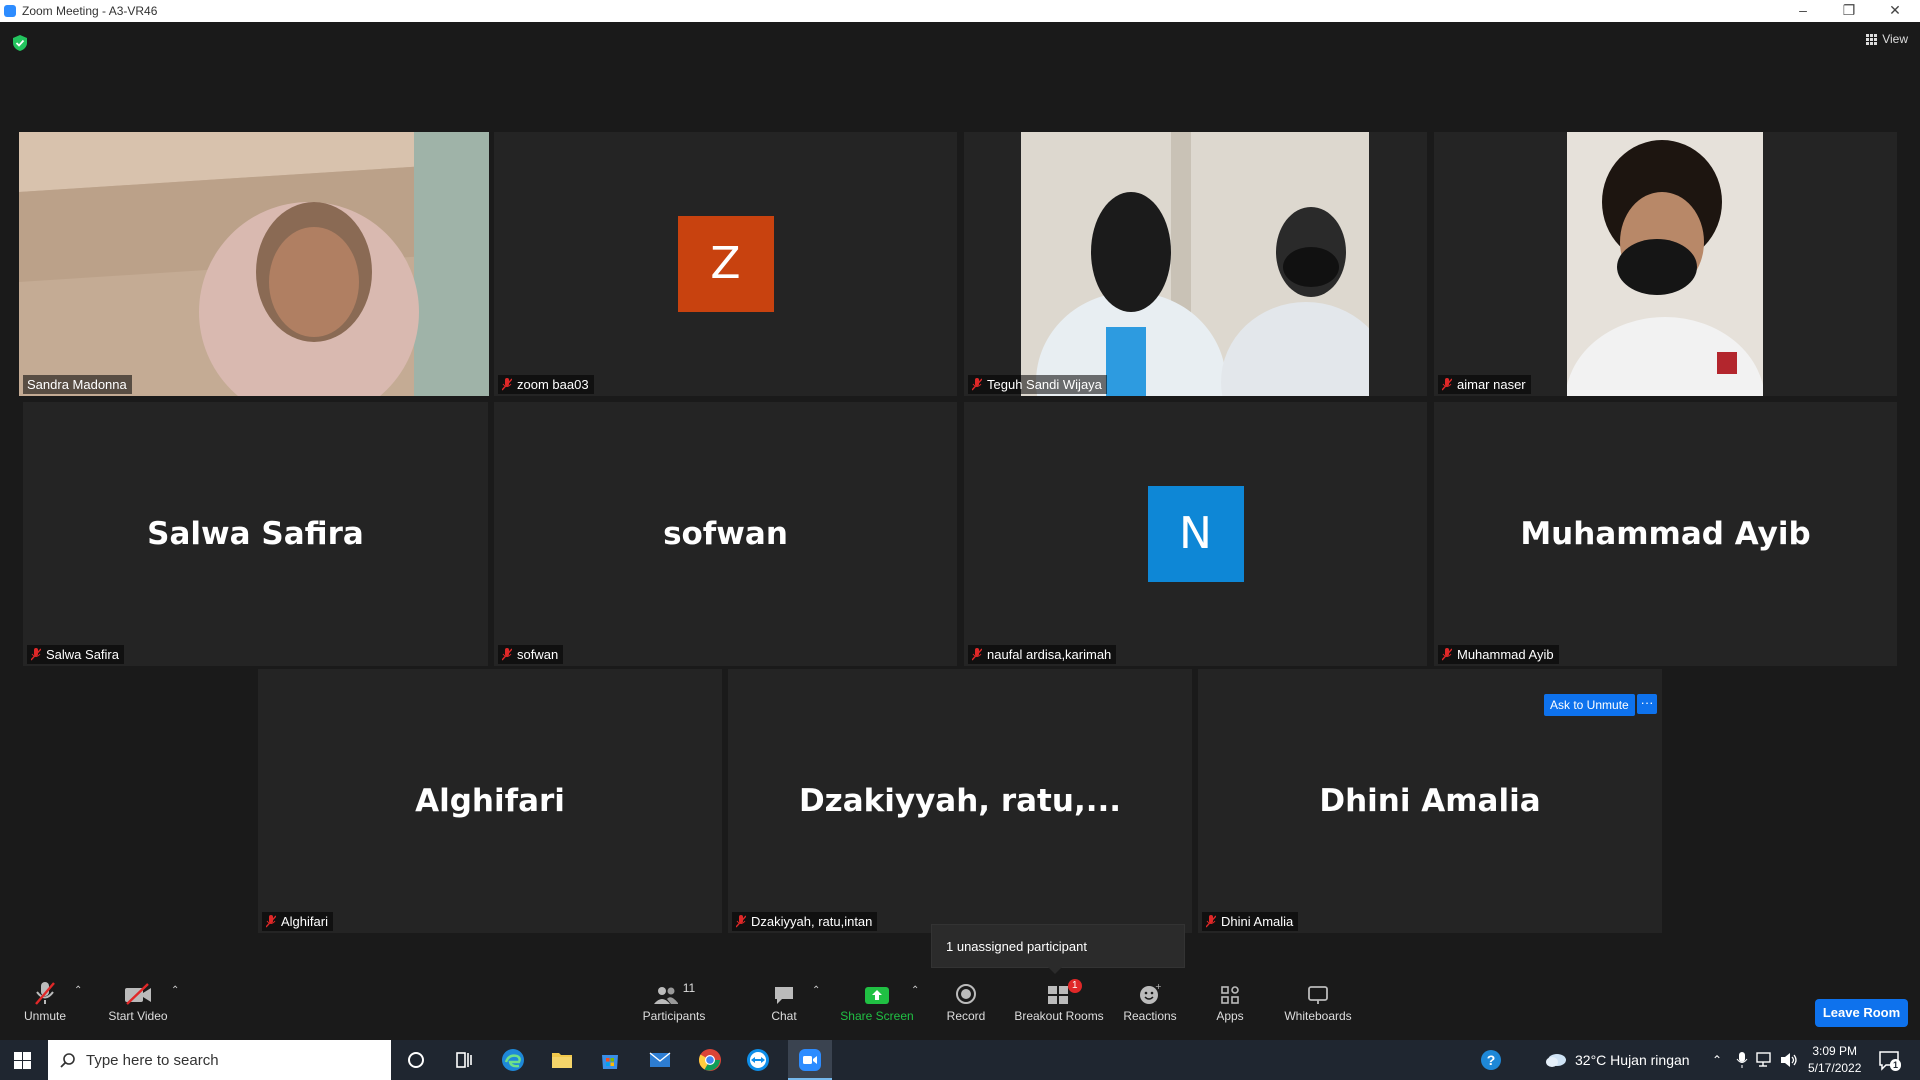 This screenshot has width=1920, height=1080. I want to click on leave-room-button: Leave Room, so click(1861, 1013).